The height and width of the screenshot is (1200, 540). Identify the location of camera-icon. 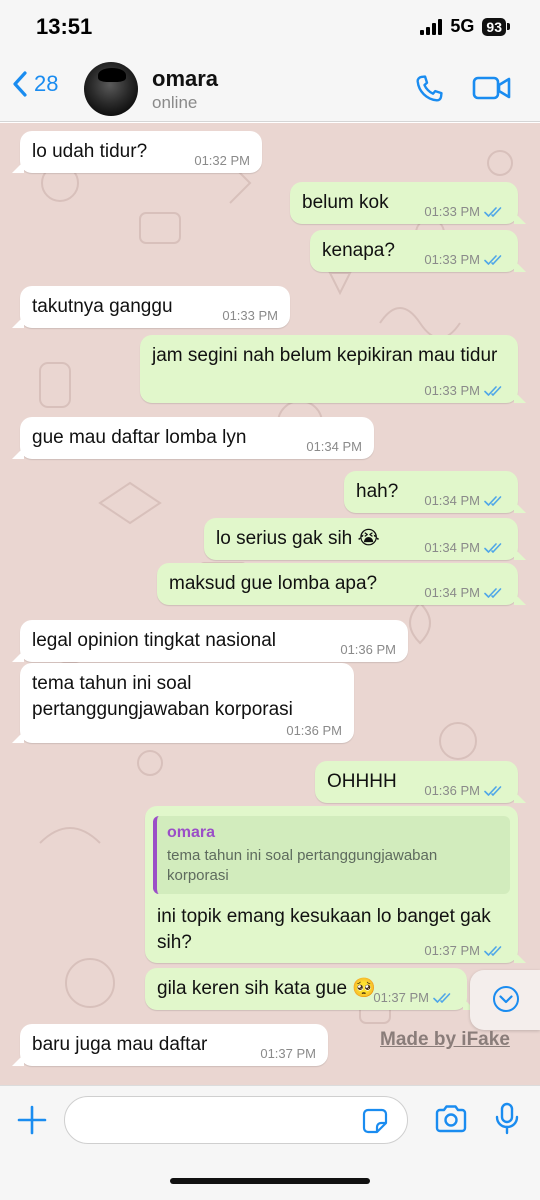
(451, 1119).